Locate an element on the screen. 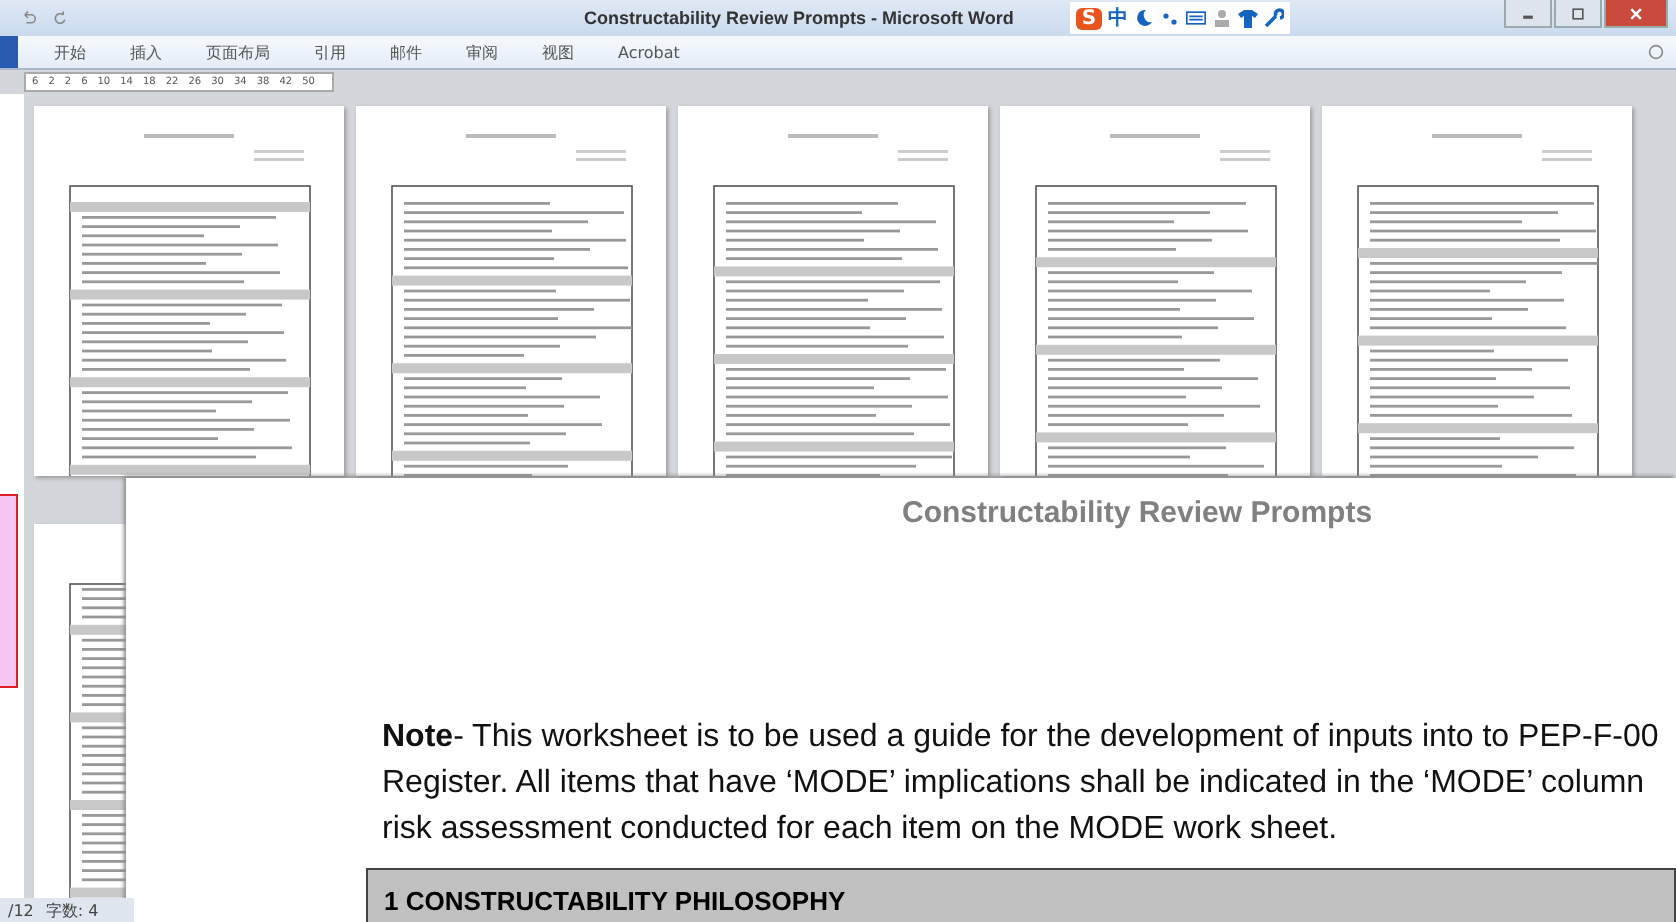 Image resolution: width=1676 pixels, height=922 pixels. ime-mode-toggle: 中 is located at coordinates (1118, 18).